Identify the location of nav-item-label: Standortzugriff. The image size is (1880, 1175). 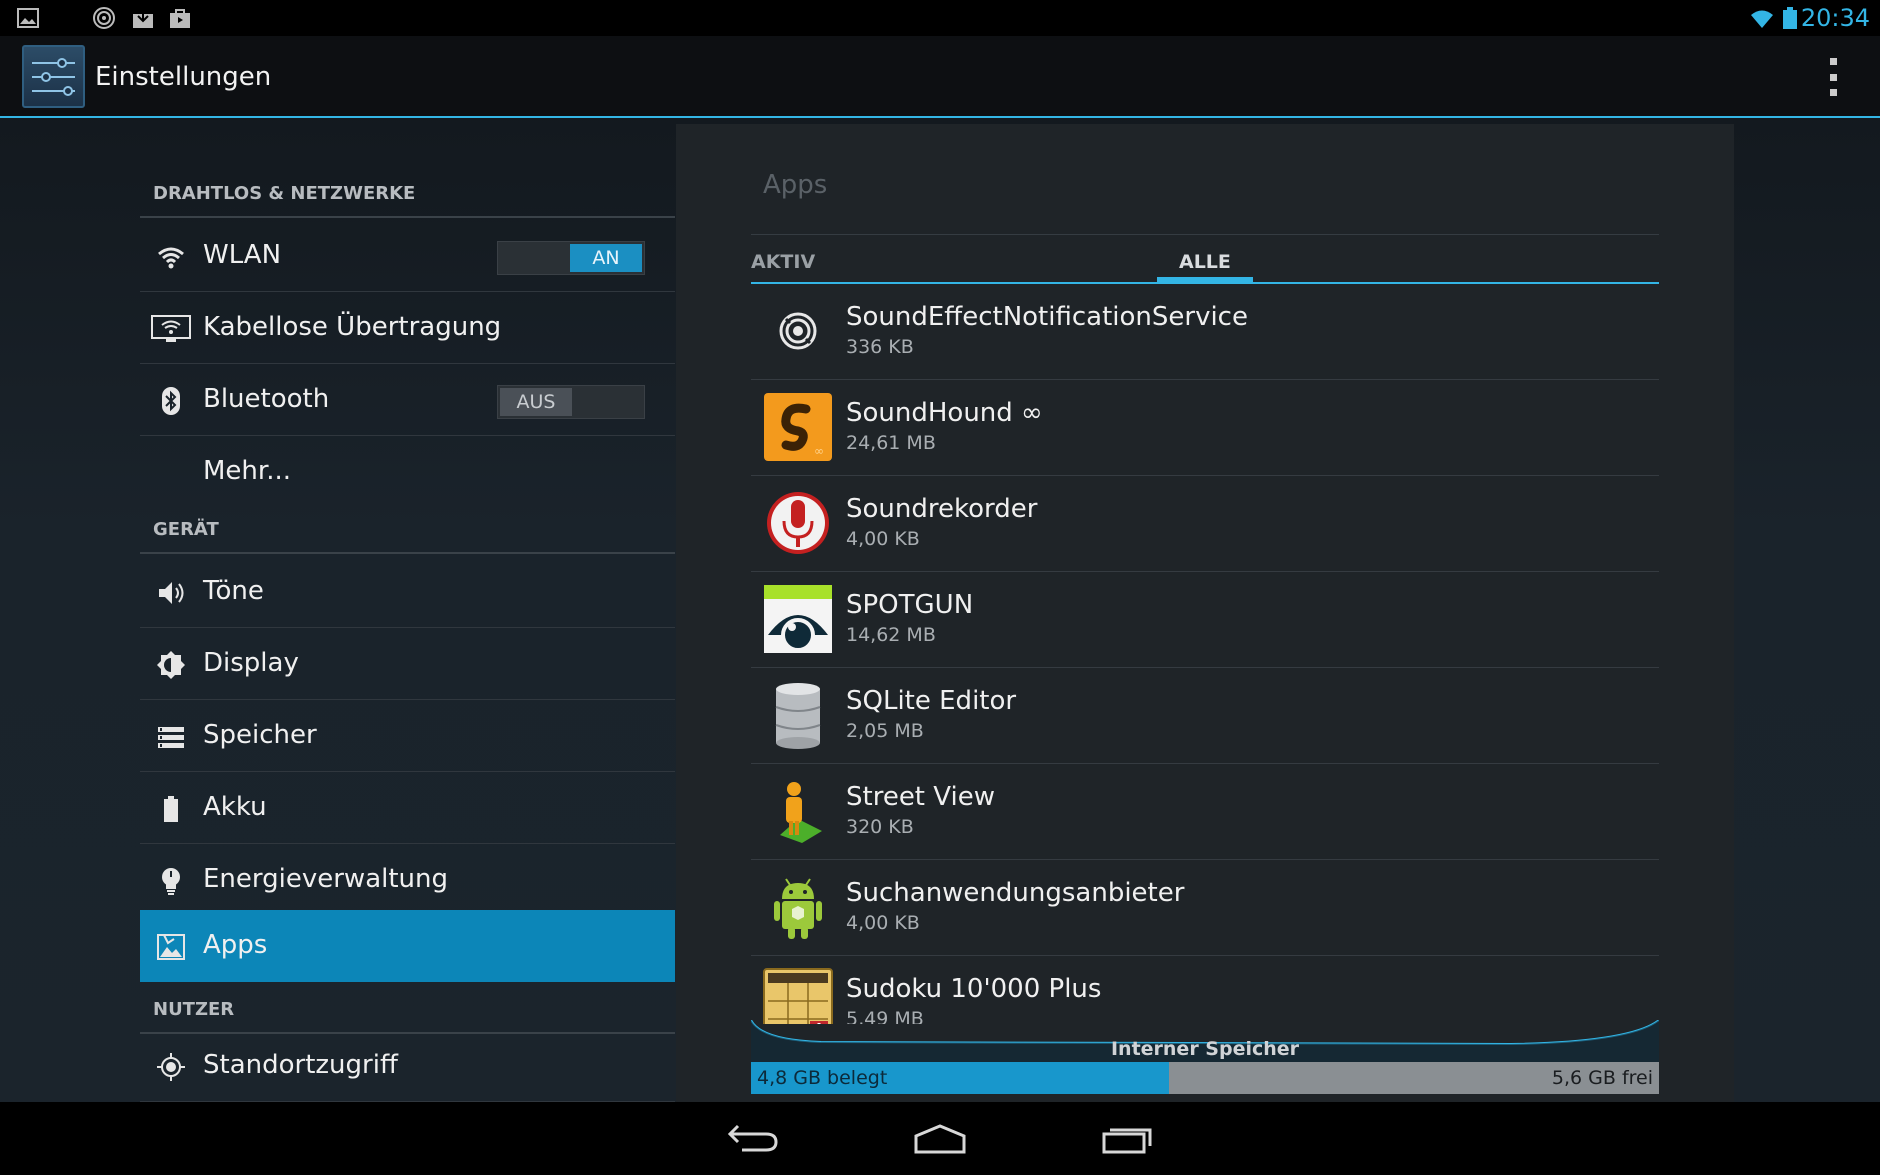
(300, 1065).